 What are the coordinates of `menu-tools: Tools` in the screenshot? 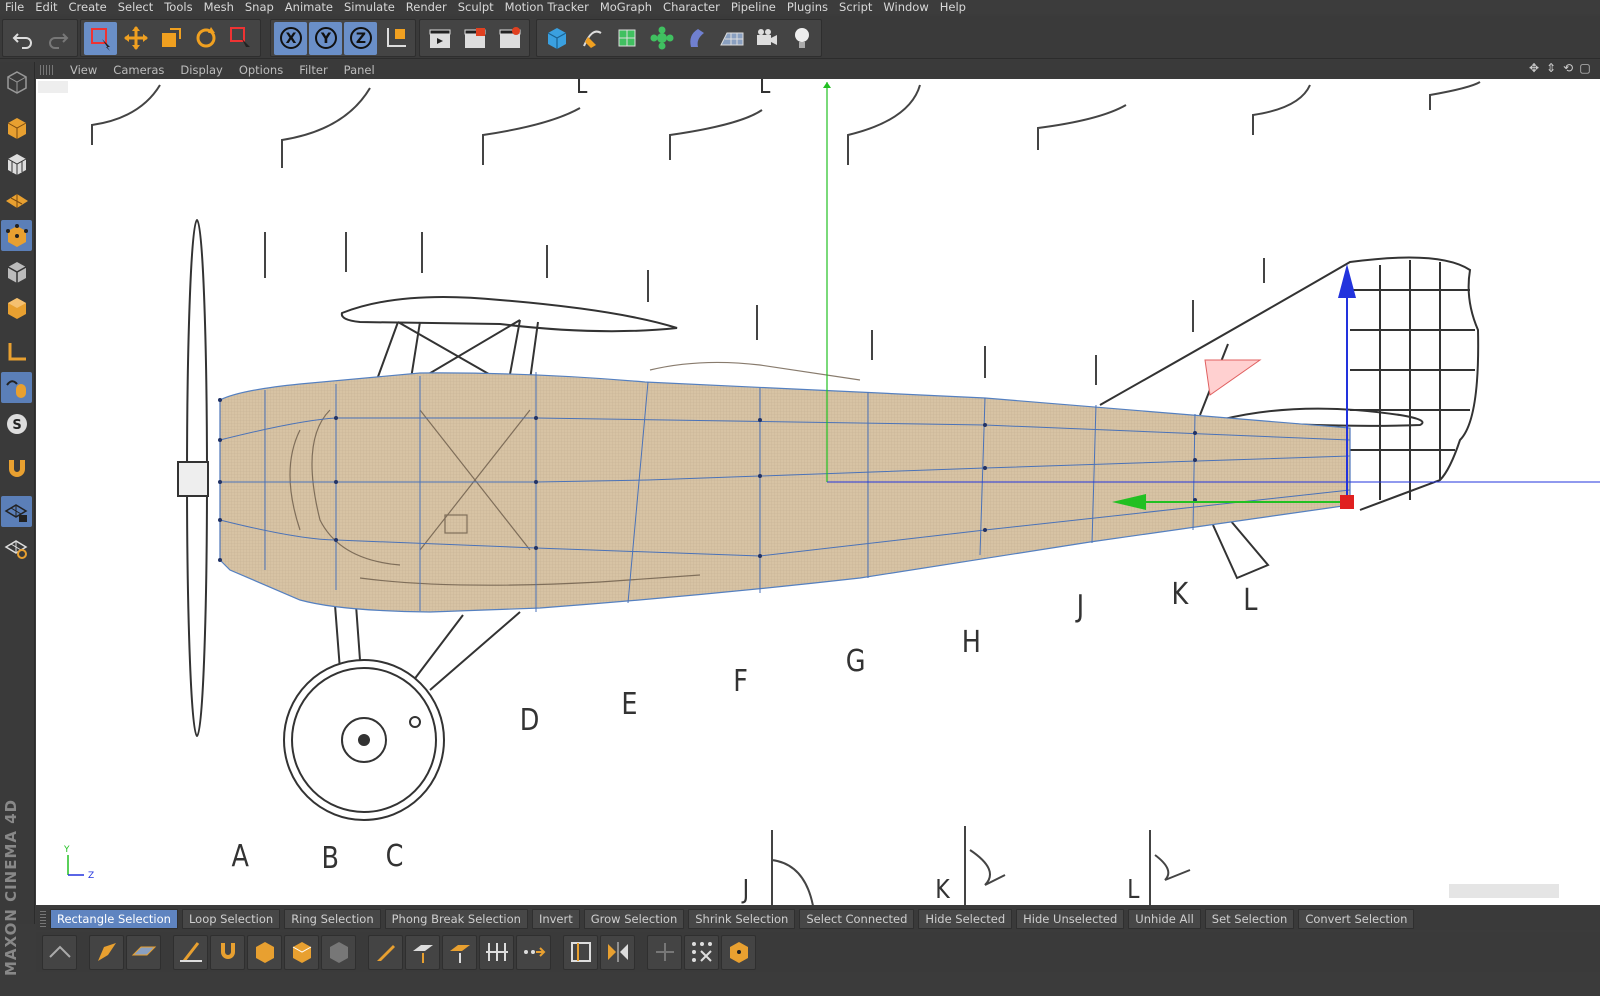 It's located at (178, 7).